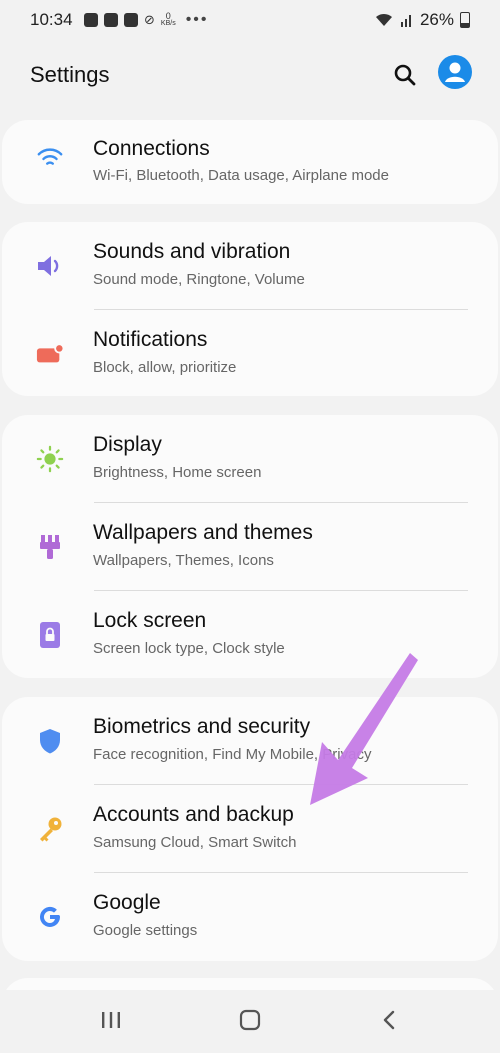 This screenshot has width=500, height=1053. Describe the element at coordinates (177, 472) in the screenshot. I see `settings-item-subtitle: Brightness, Home screen` at that location.